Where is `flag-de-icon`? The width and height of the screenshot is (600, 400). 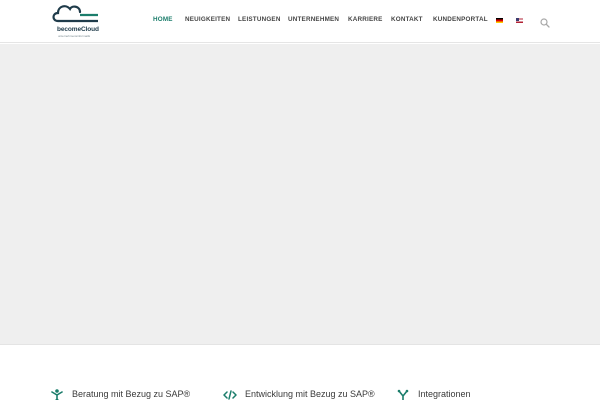 flag-de-icon is located at coordinates (499, 20).